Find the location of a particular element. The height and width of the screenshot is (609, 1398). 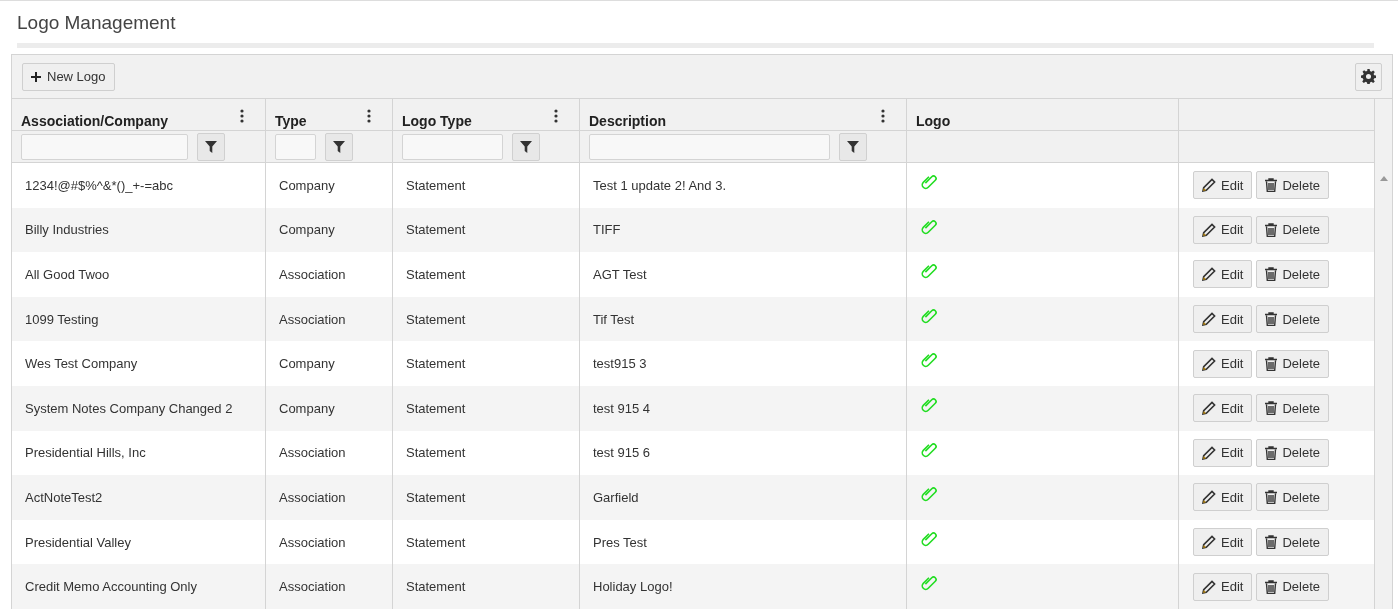

company-cell: 1099 Testing is located at coordinates (62, 319).